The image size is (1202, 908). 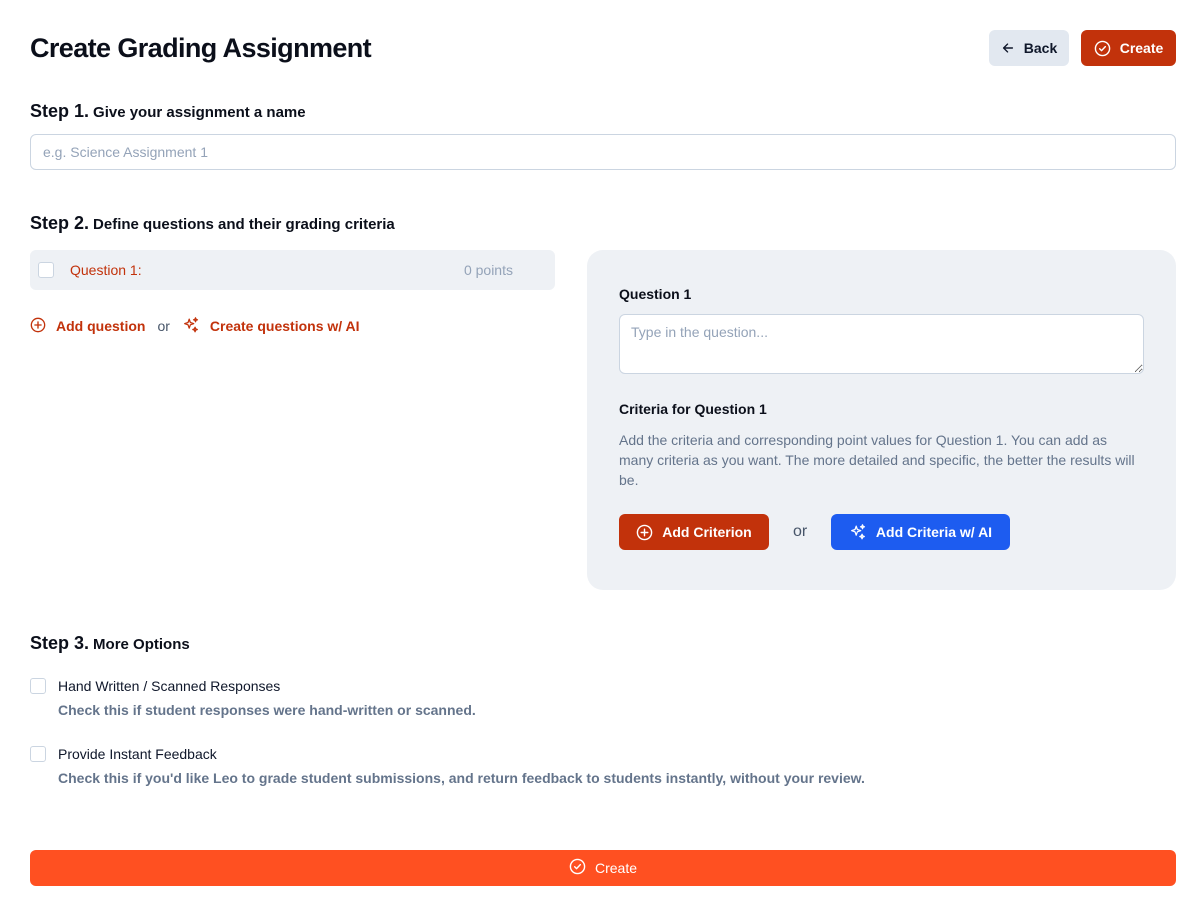 What do you see at coordinates (1040, 48) in the screenshot?
I see `back-button-label: Back` at bounding box center [1040, 48].